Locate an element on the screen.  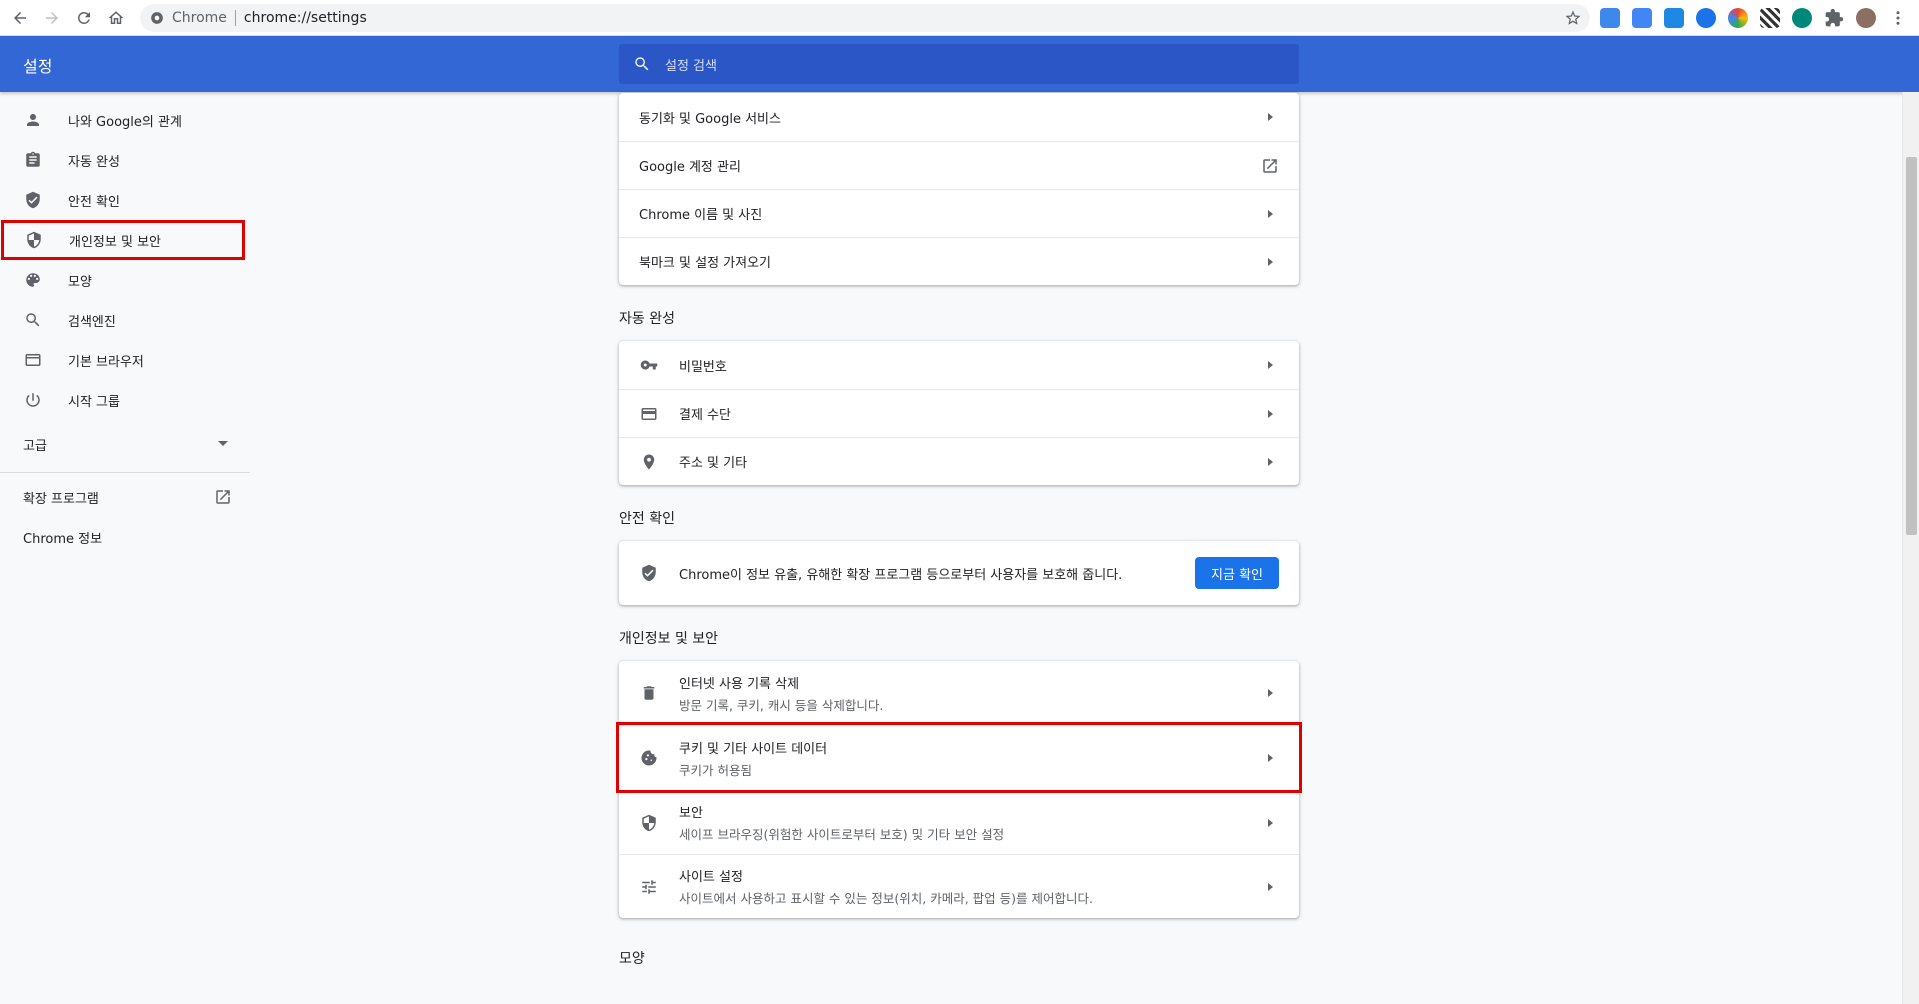
sidebar-item-label: 기본 브라우저 is located at coordinates (106, 362).